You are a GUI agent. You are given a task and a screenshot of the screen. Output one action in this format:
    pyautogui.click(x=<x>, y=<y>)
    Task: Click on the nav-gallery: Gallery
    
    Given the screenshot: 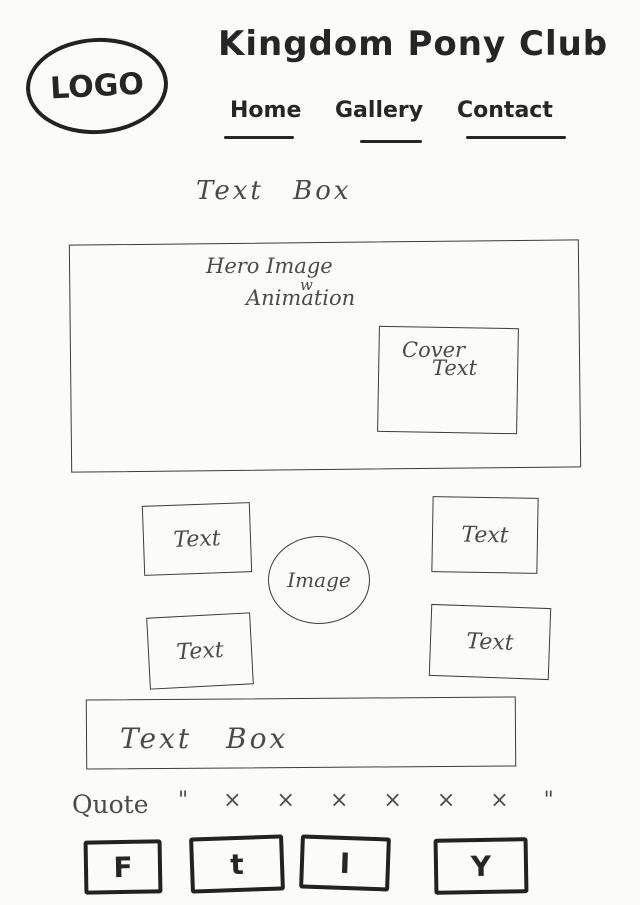 What is the action you would take?
    pyautogui.click(x=379, y=110)
    